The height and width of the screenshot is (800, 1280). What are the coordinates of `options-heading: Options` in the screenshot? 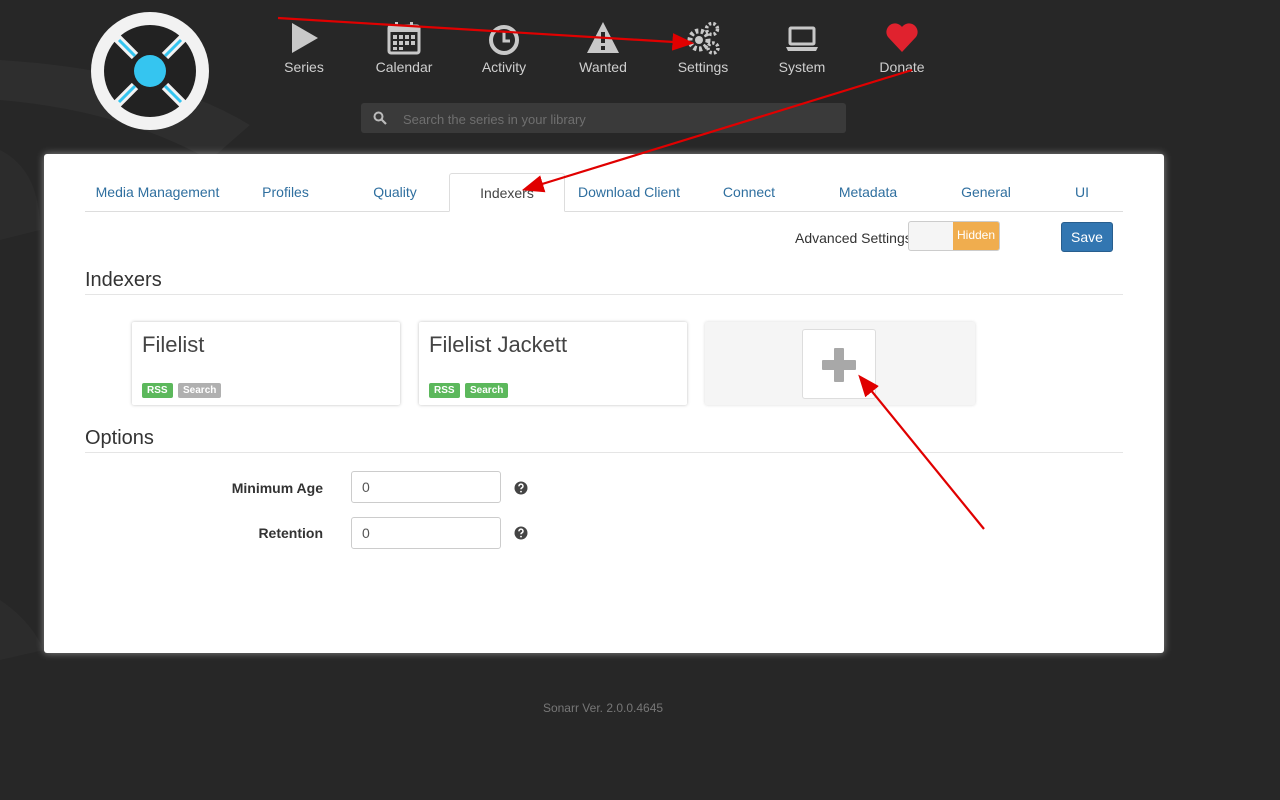 It's located at (119, 438).